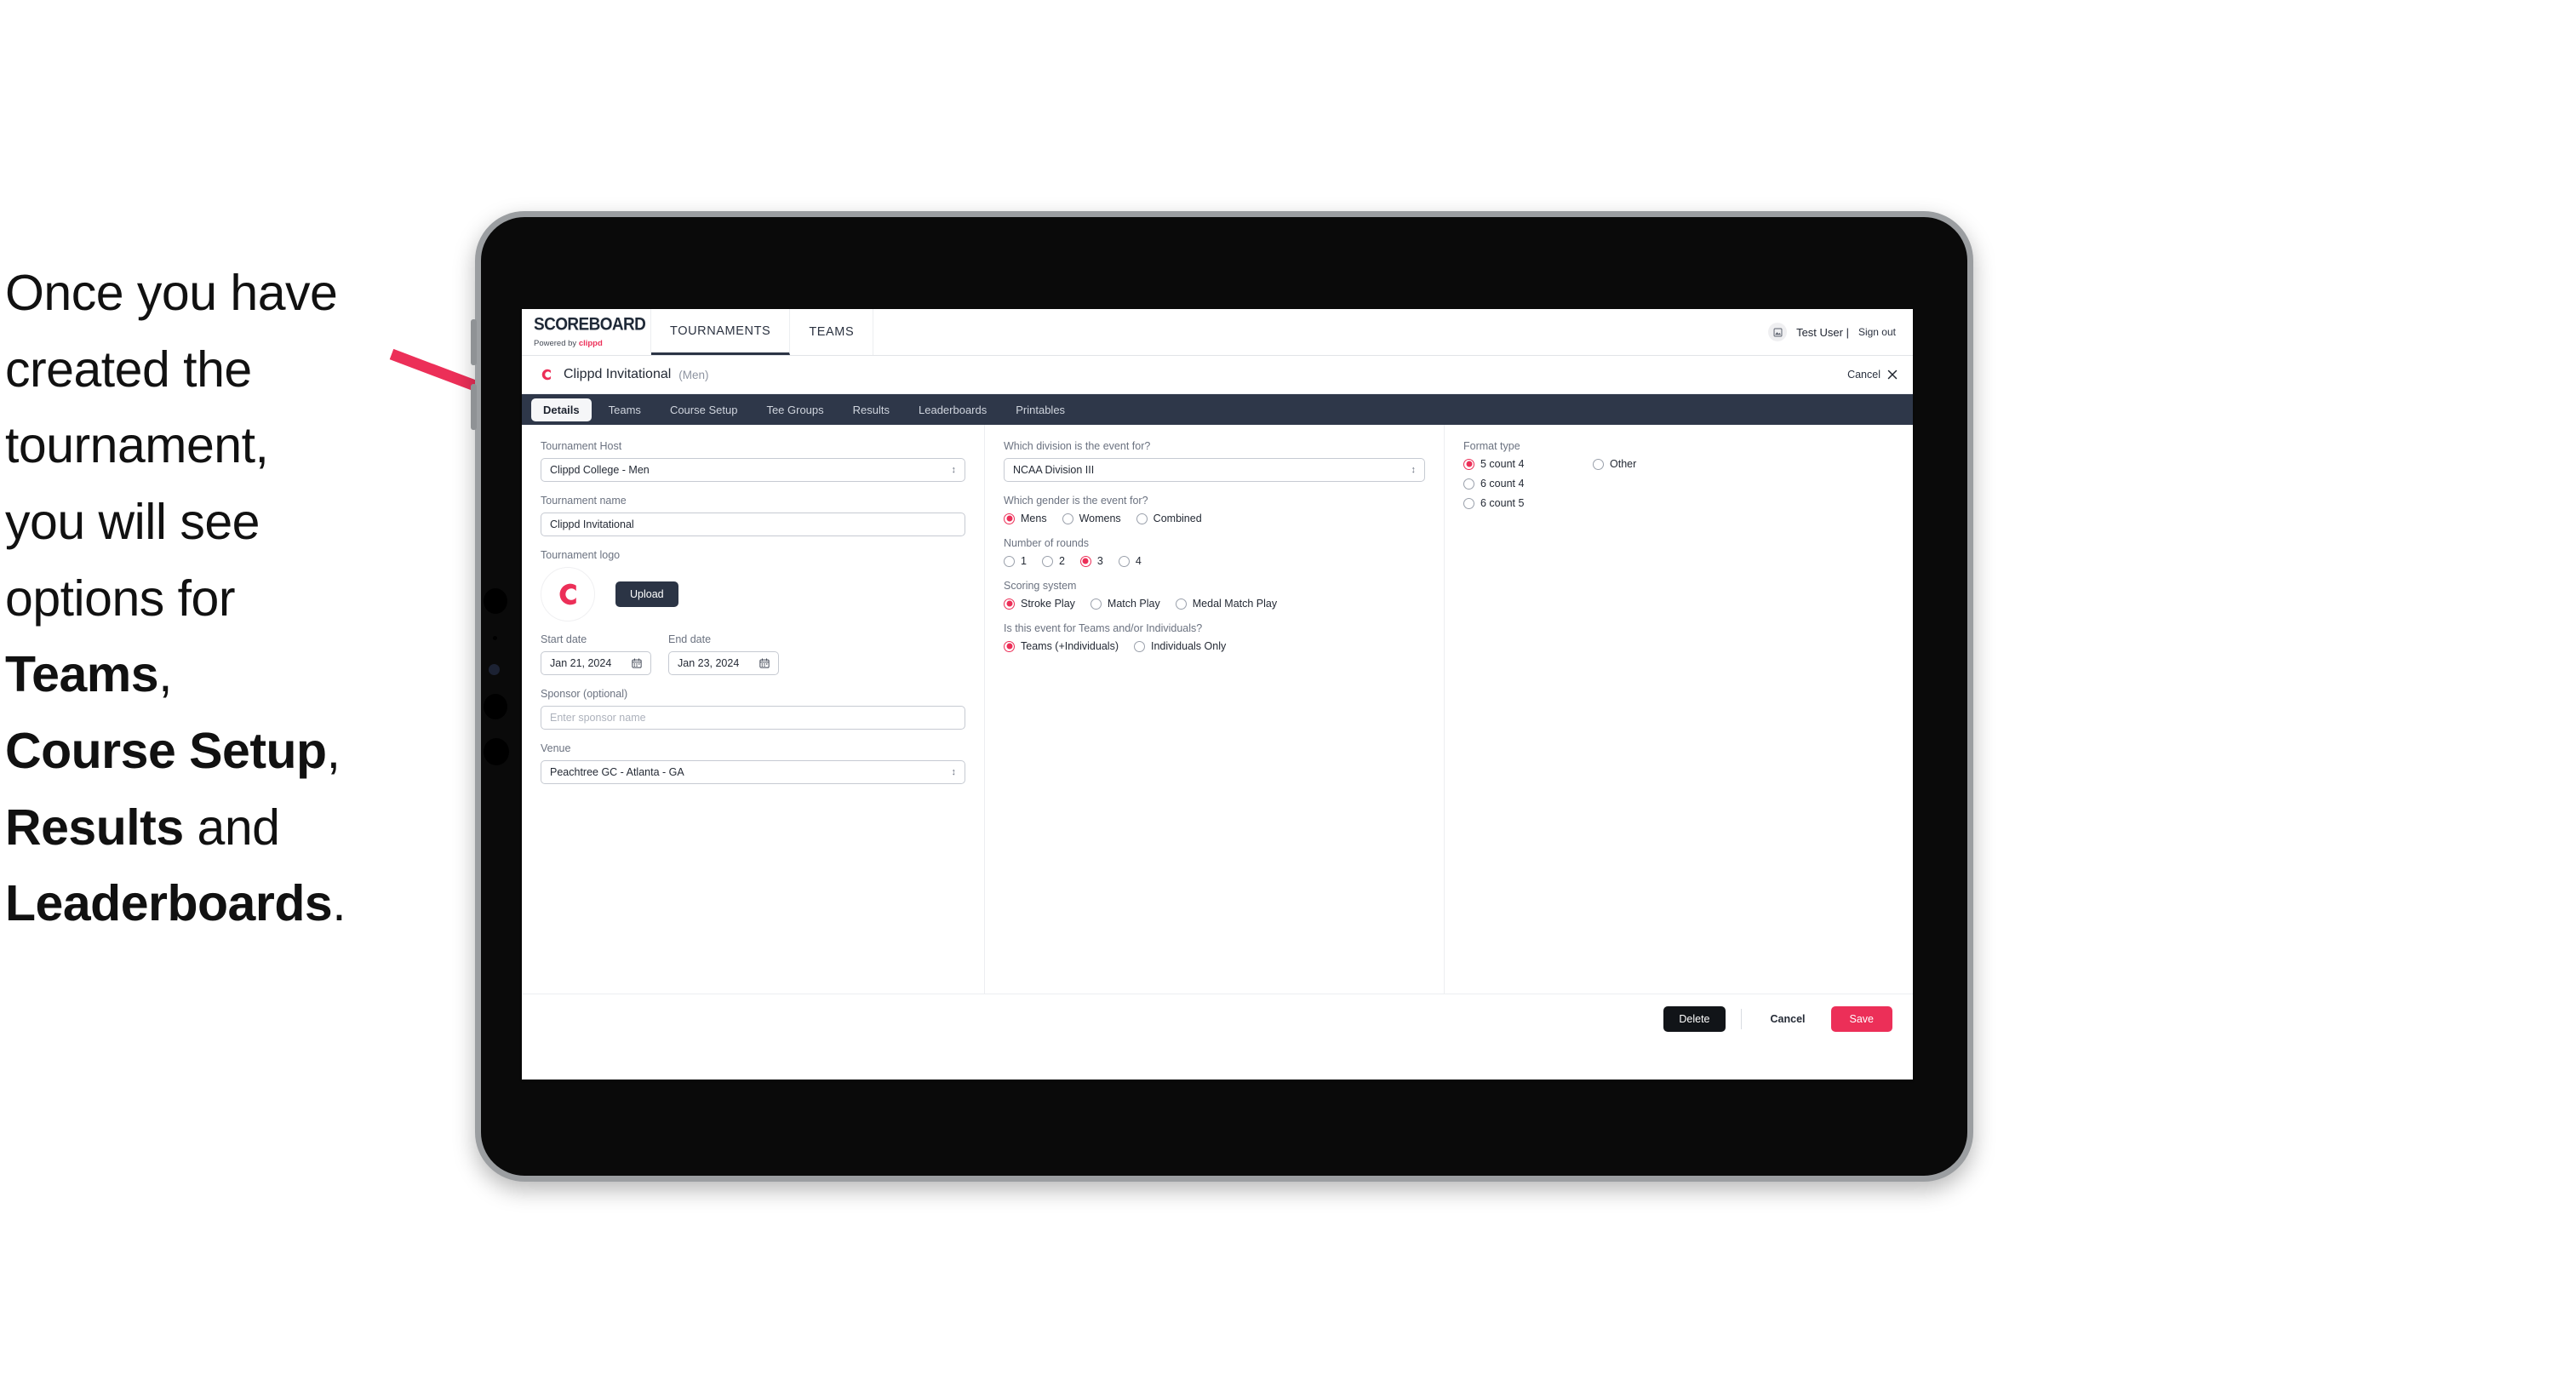 This screenshot has height=1386, width=2576. Describe the element at coordinates (596, 663) in the screenshot. I see `input-start-date: Jan 21, 2024` at that location.